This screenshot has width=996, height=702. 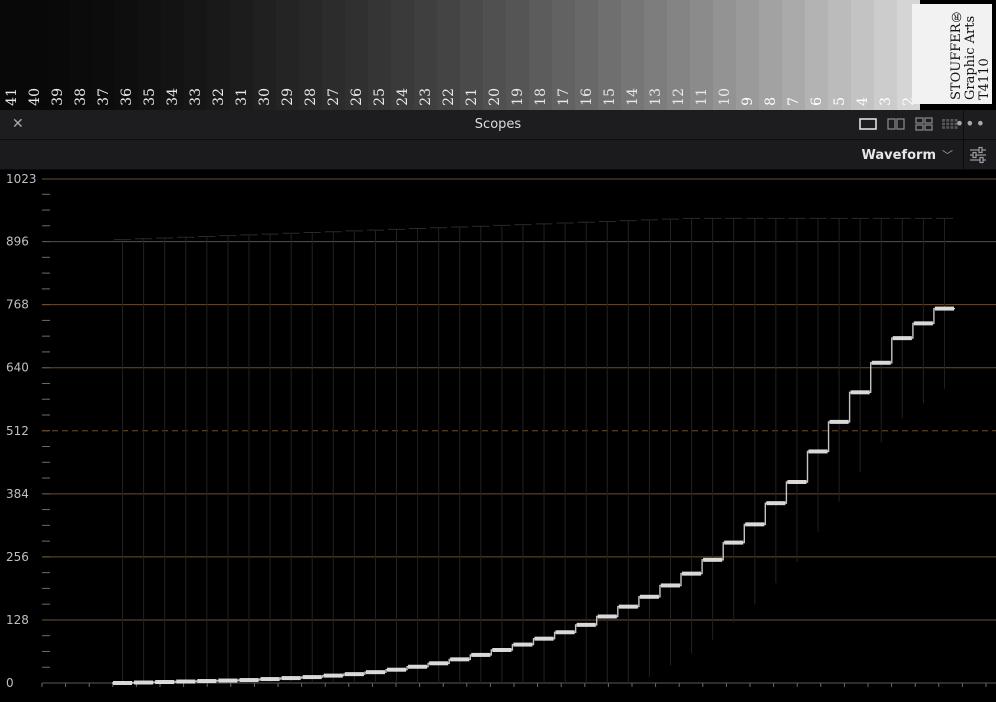 What do you see at coordinates (448, 97) in the screenshot?
I see `wedge-step-label: 22` at bounding box center [448, 97].